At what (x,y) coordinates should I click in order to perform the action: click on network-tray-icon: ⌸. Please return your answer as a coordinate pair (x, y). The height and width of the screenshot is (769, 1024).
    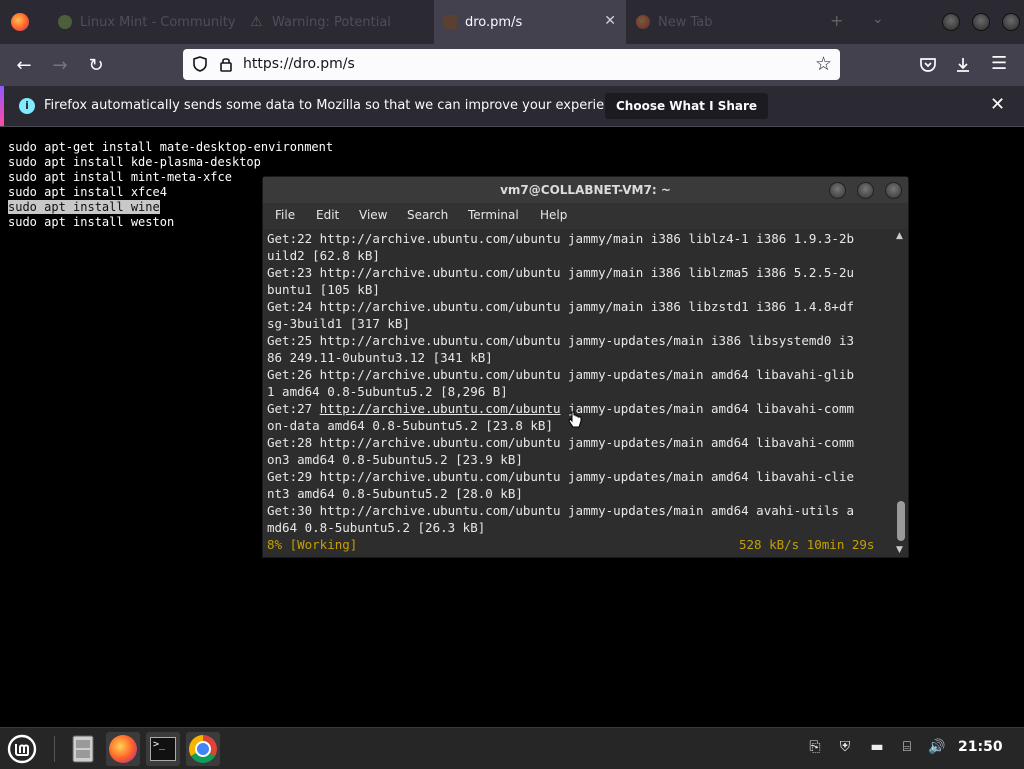
    Looking at the image, I should click on (907, 748).